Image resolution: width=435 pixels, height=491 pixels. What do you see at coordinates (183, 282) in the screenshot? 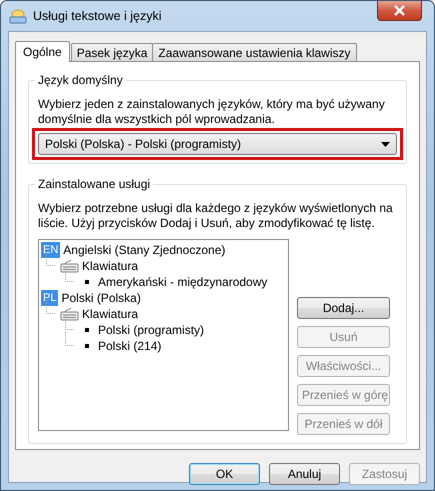
I see `tree-item-label: Amerykański - międzynarodowy` at bounding box center [183, 282].